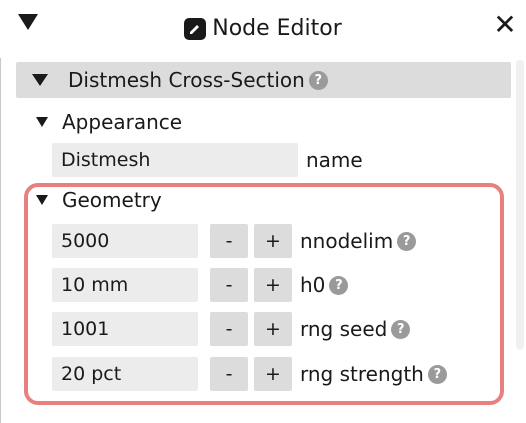 This screenshot has width=526, height=423. Describe the element at coordinates (347, 241) in the screenshot. I see `nnodelim-label: nnodelim` at that location.